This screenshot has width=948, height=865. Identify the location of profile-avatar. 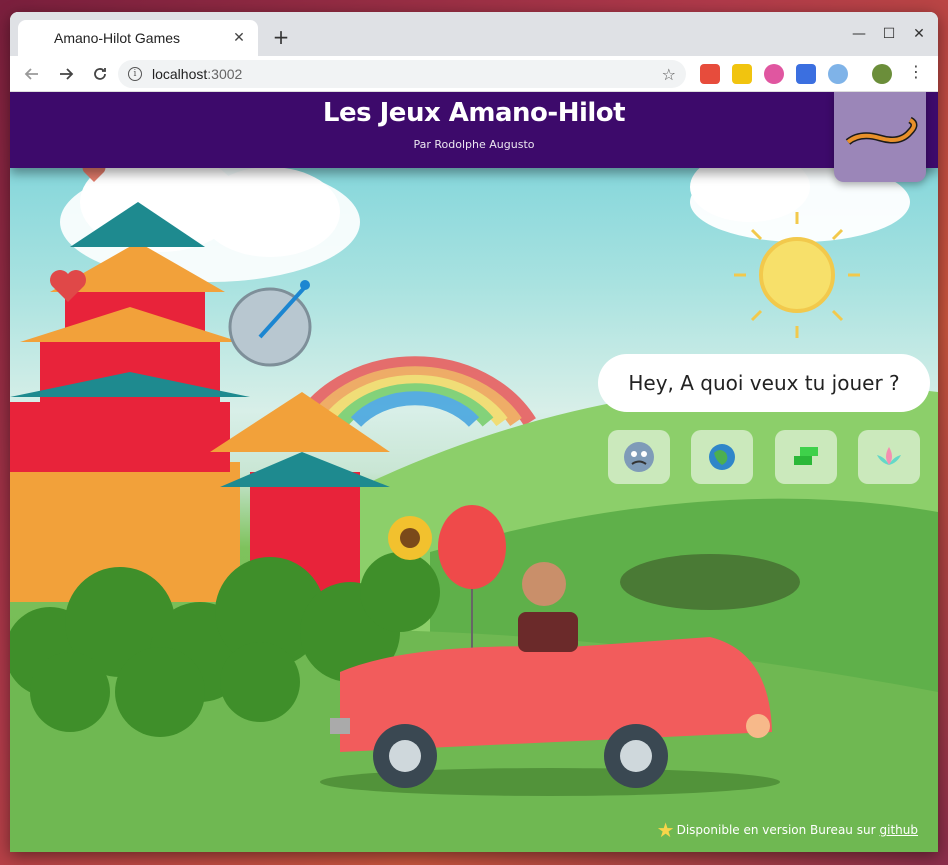
(882, 74).